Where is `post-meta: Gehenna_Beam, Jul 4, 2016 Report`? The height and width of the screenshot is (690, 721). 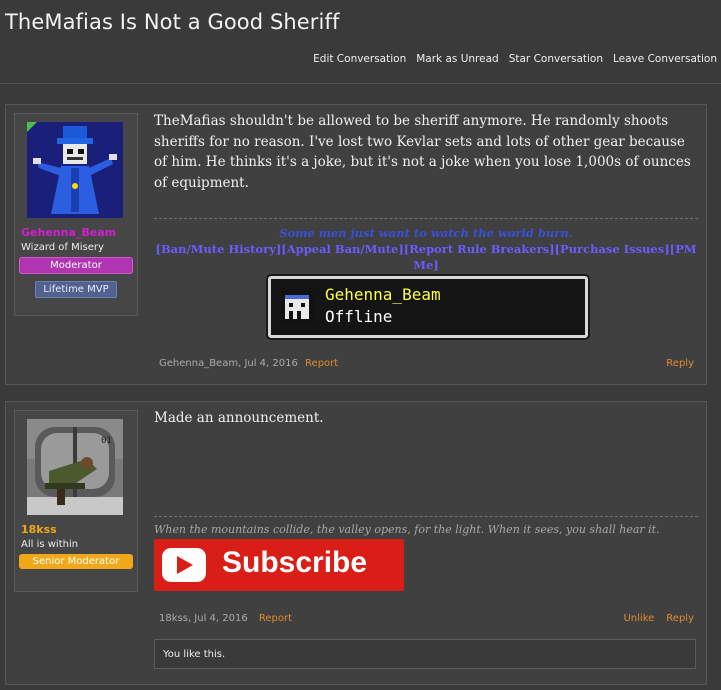
post-meta: Gehenna_Beam, Jul 4, 2016 Report is located at coordinates (249, 363).